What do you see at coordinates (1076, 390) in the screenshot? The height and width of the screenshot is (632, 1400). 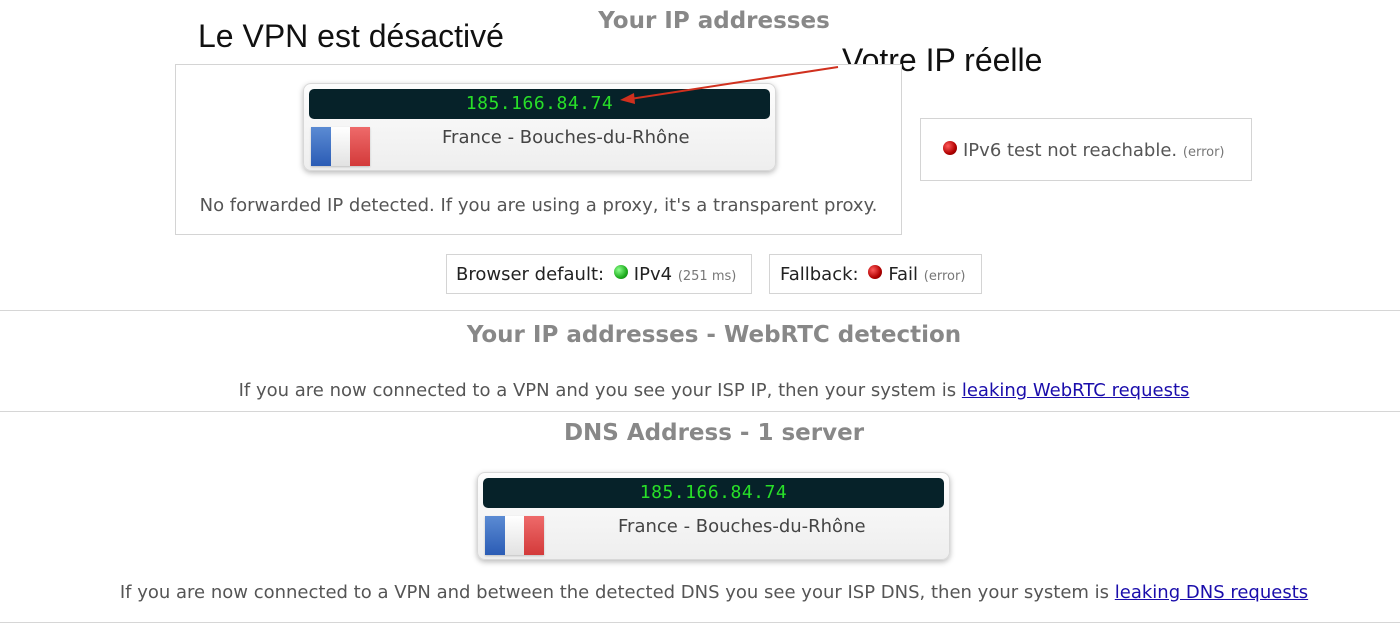 I see `leaking-webrtc-link: leaking WebRTC requests` at bounding box center [1076, 390].